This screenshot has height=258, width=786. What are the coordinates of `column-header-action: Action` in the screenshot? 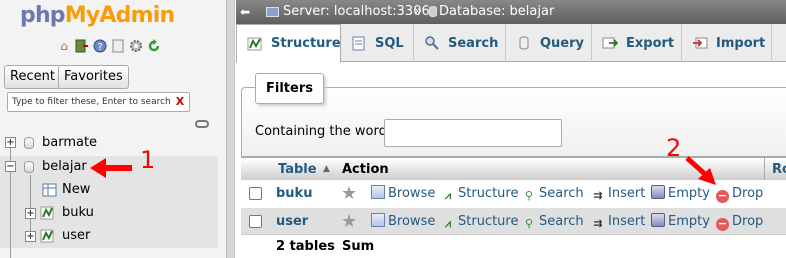 It's located at (365, 169).